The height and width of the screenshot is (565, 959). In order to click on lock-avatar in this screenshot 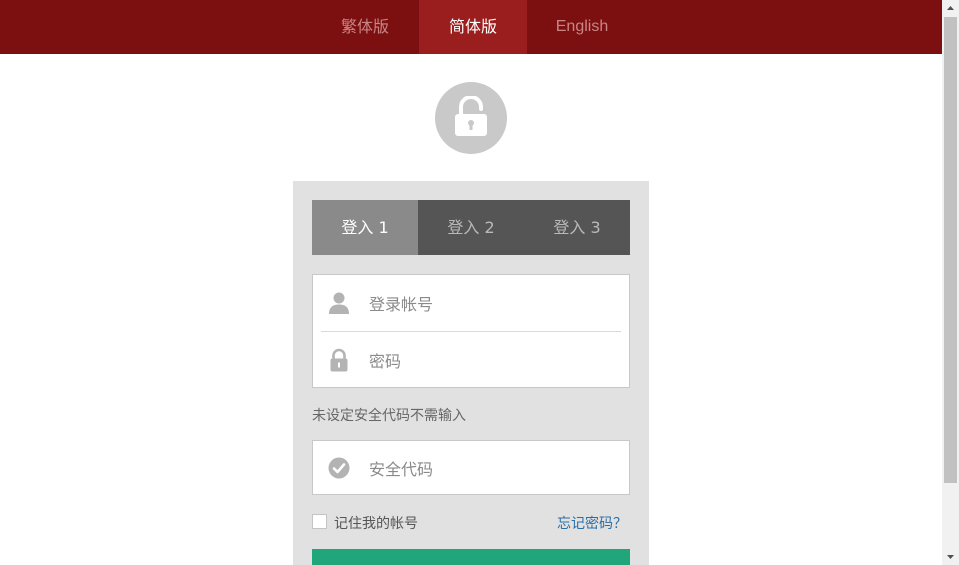, I will do `click(471, 118)`.